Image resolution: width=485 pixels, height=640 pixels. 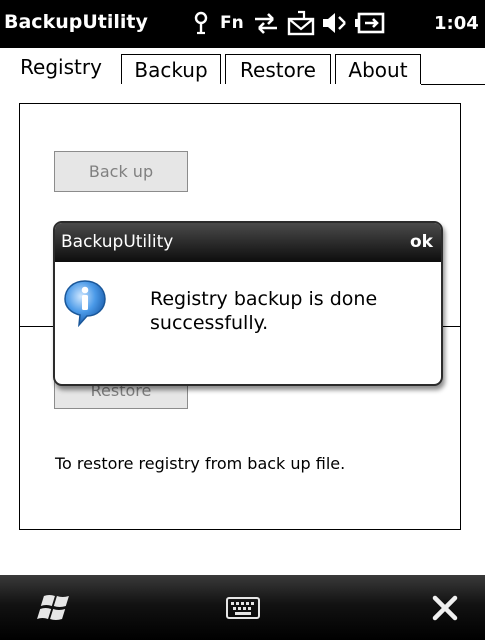 What do you see at coordinates (278, 69) in the screenshot?
I see `tab-restore: Restore` at bounding box center [278, 69].